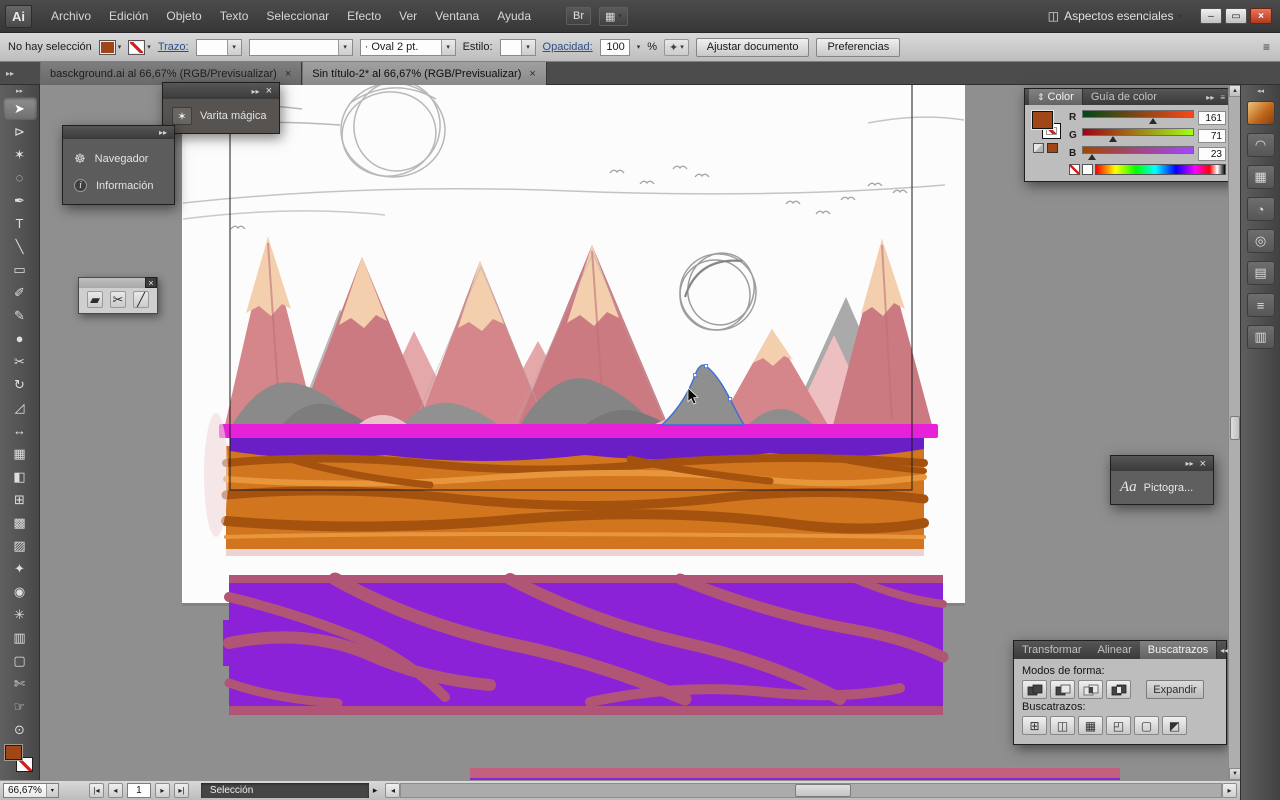  I want to click on exclude-button, so click(1118, 689).